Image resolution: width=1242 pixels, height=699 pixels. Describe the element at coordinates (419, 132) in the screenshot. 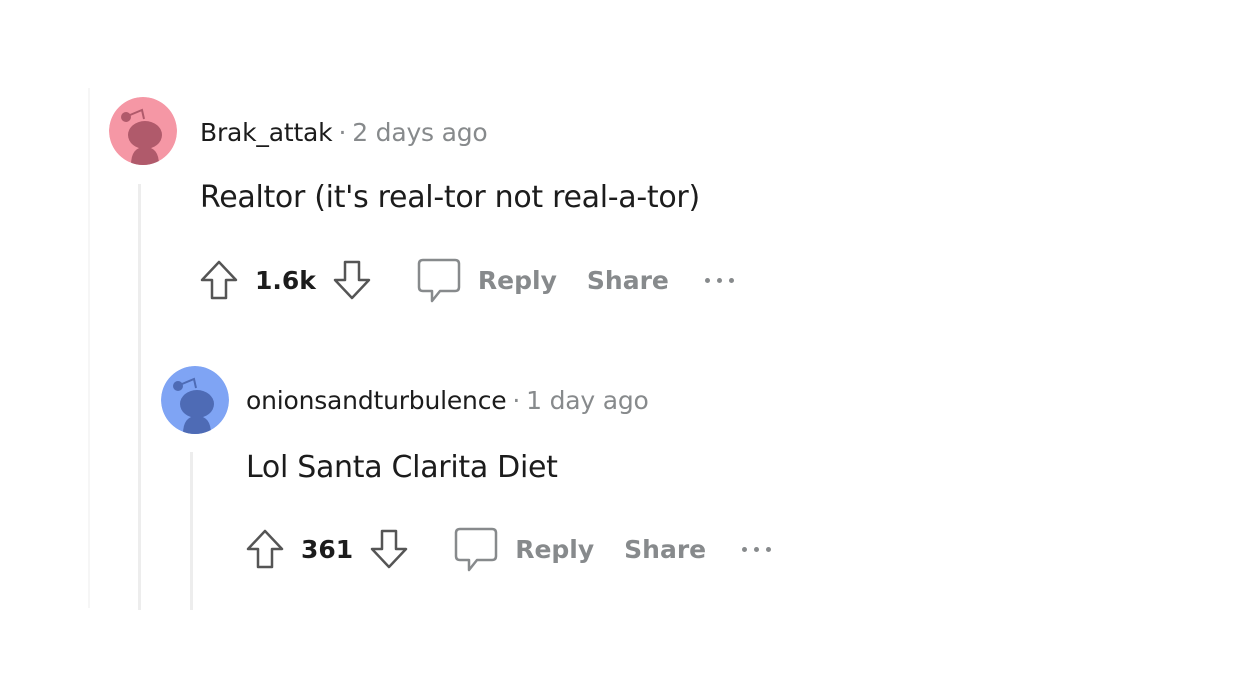

I see `timestamp: 2 days ago` at that location.